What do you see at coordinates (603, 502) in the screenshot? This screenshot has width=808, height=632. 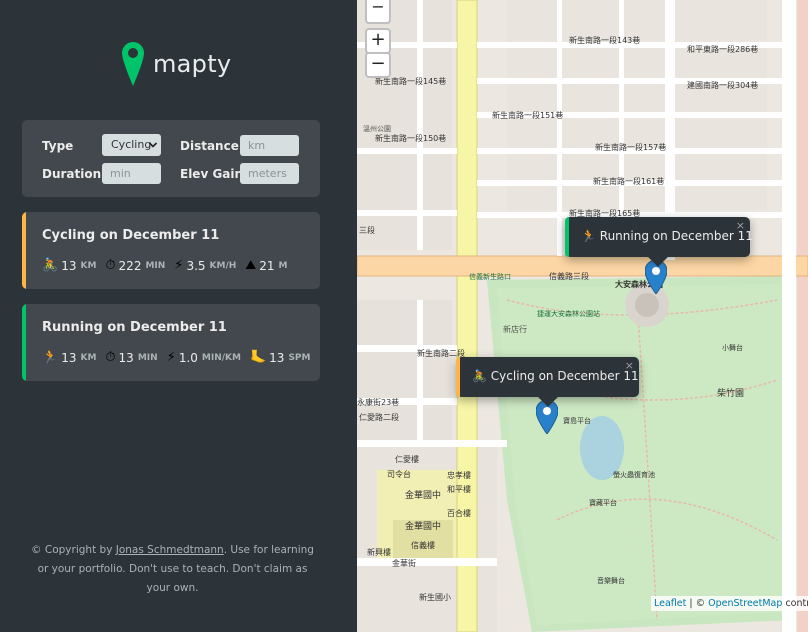 I see `map-label: 寶藏平台` at bounding box center [603, 502].